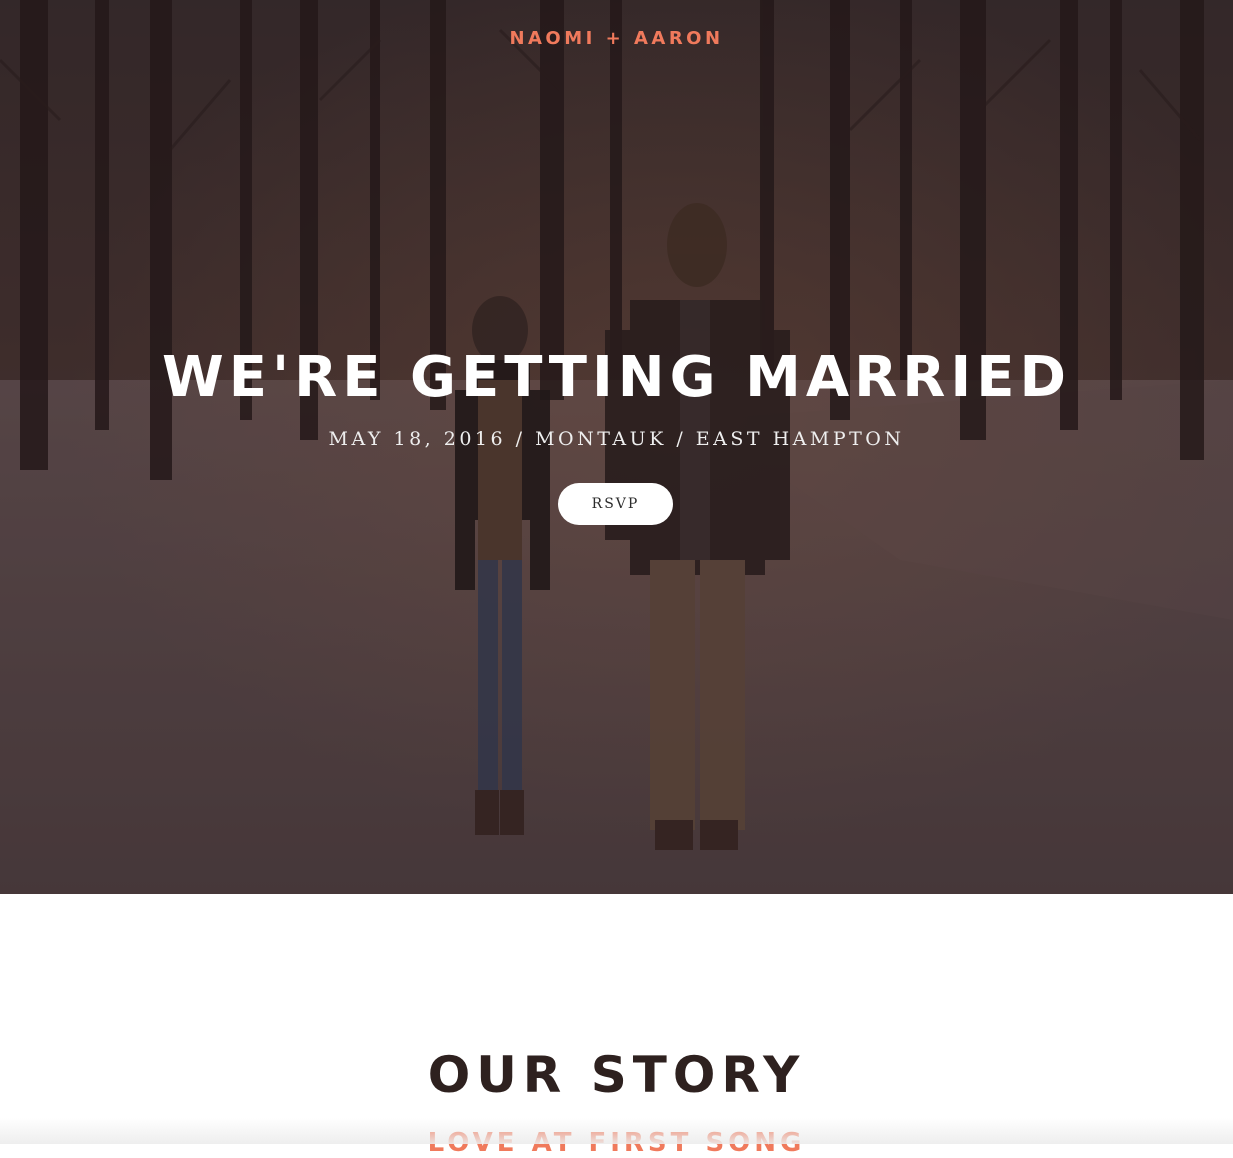  What do you see at coordinates (615, 504) in the screenshot?
I see `rsvp-button: RSVP` at bounding box center [615, 504].